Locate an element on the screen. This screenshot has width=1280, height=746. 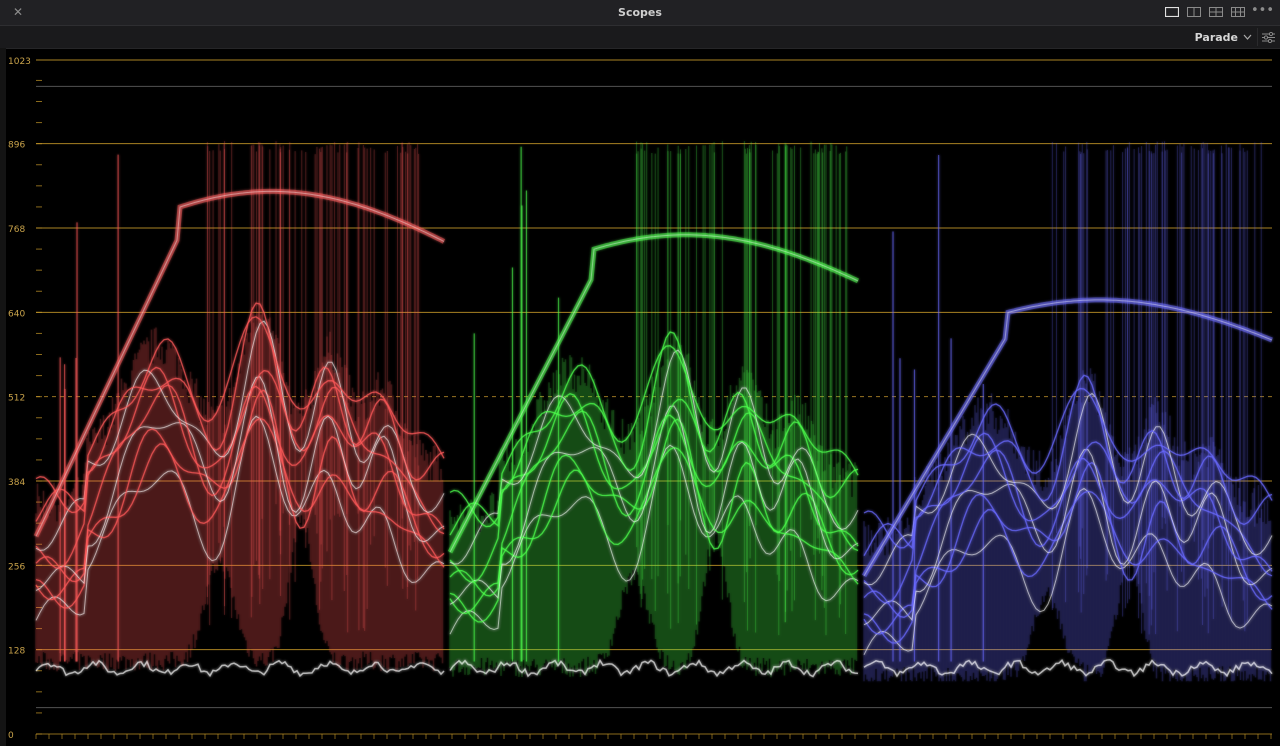
level-label-1023: 1023 is located at coordinates (19, 62).